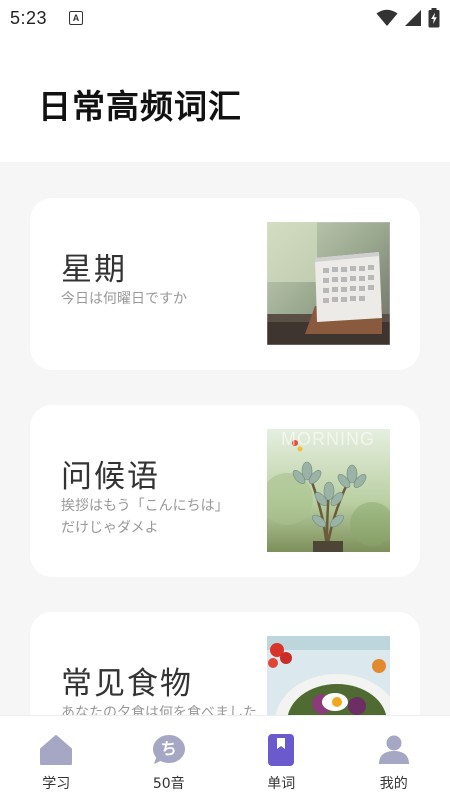 Image resolution: width=450 pixels, height=800 pixels. I want to click on card-subtitle: 今日は何曜日ですか, so click(124, 299).